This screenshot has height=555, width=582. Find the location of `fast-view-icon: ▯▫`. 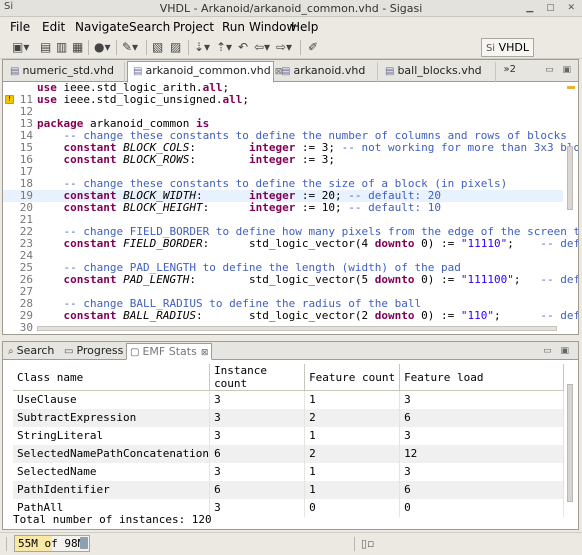

fast-view-icon: ▯▫ is located at coordinates (368, 543).